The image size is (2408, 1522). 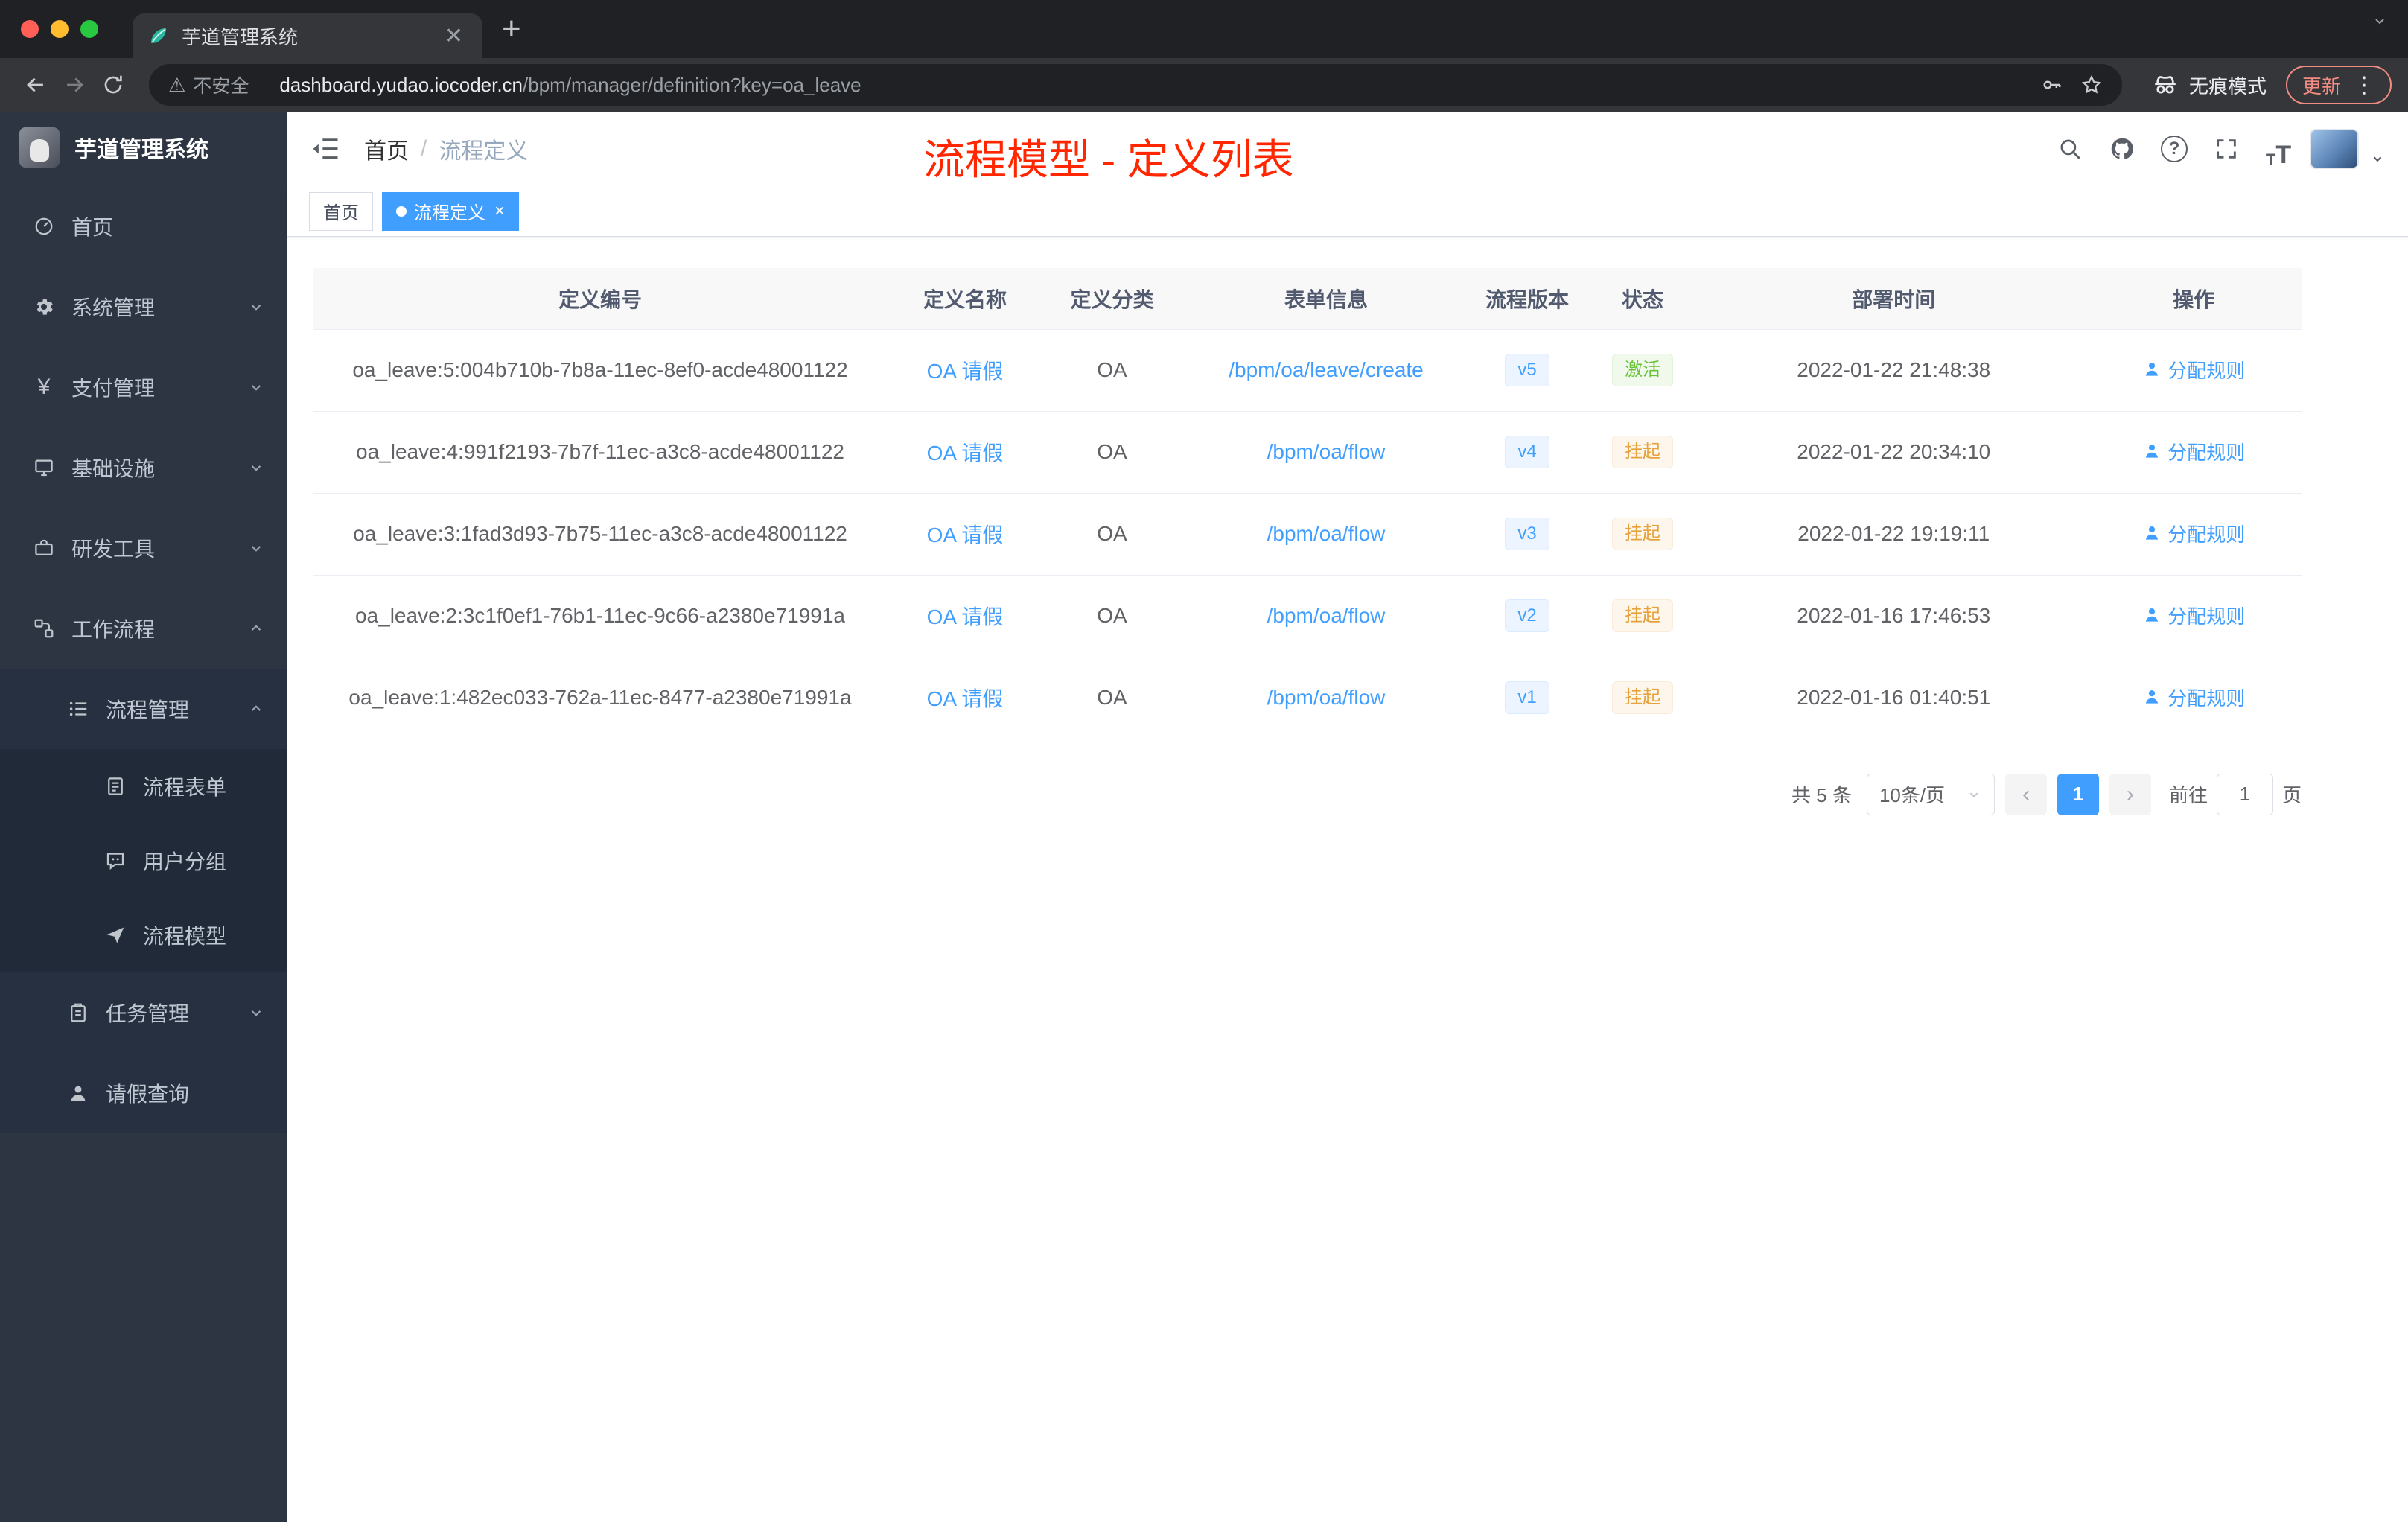 I want to click on password-key-icon, so click(x=2051, y=85).